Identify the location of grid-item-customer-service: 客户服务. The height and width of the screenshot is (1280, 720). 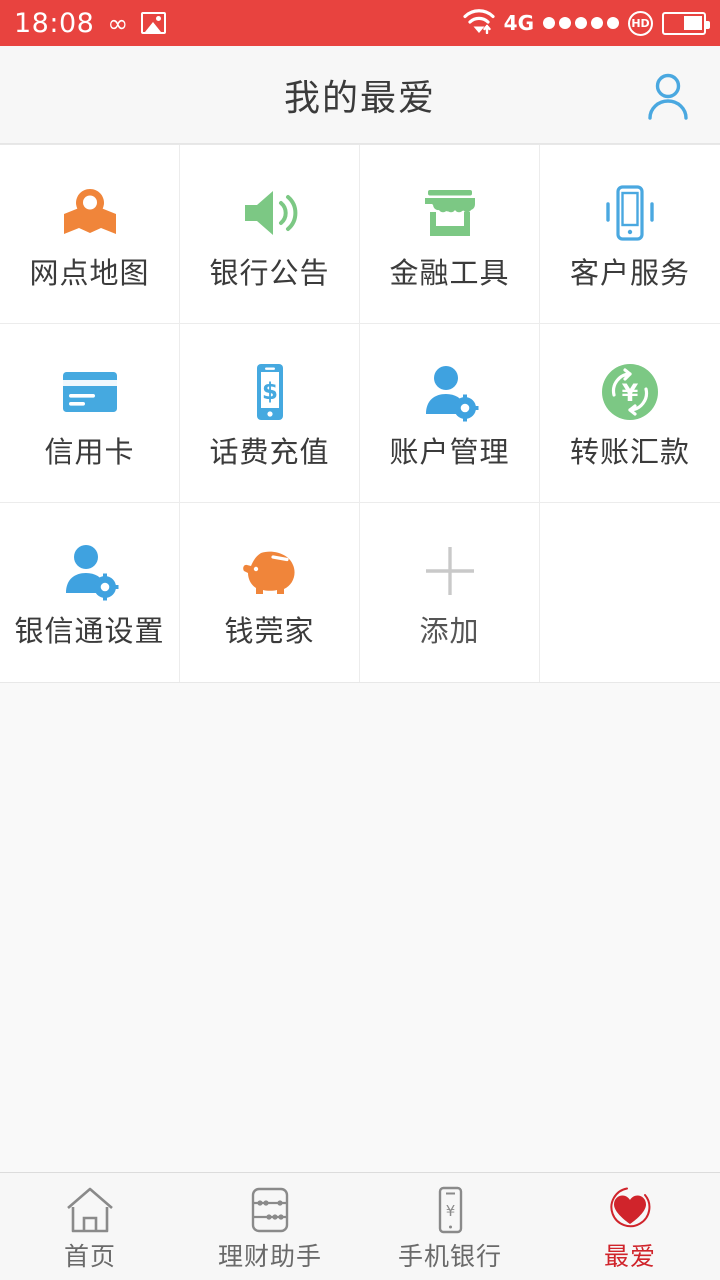
(630, 234).